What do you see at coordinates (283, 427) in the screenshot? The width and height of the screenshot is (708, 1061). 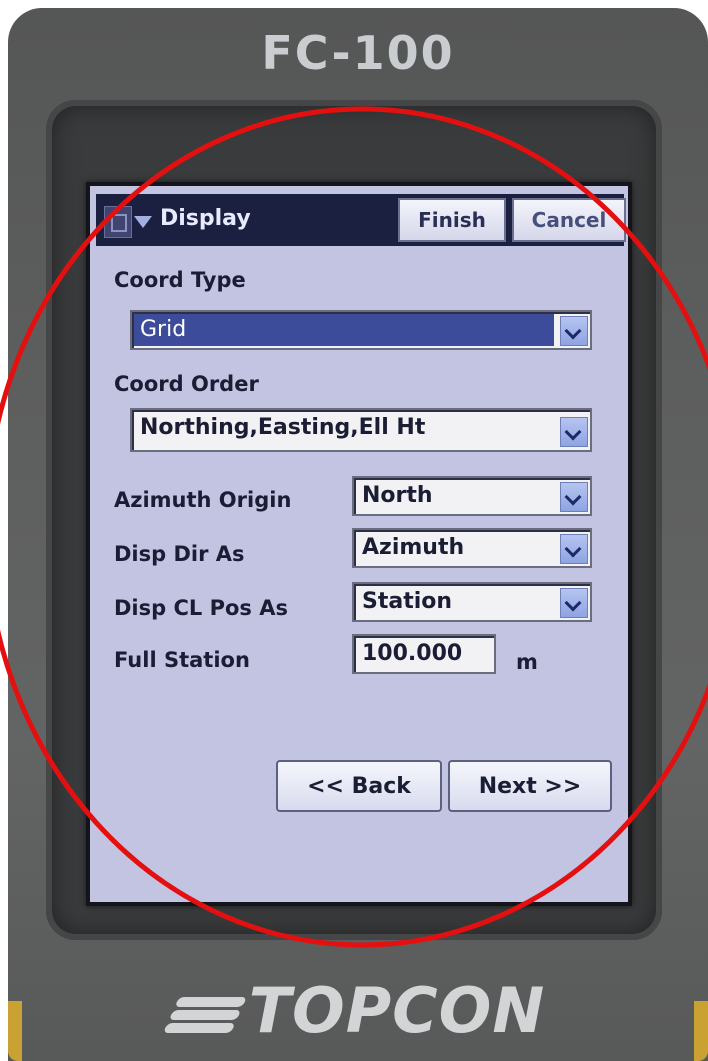 I see `coord-order-value: Northing,Easting,Ell Ht` at bounding box center [283, 427].